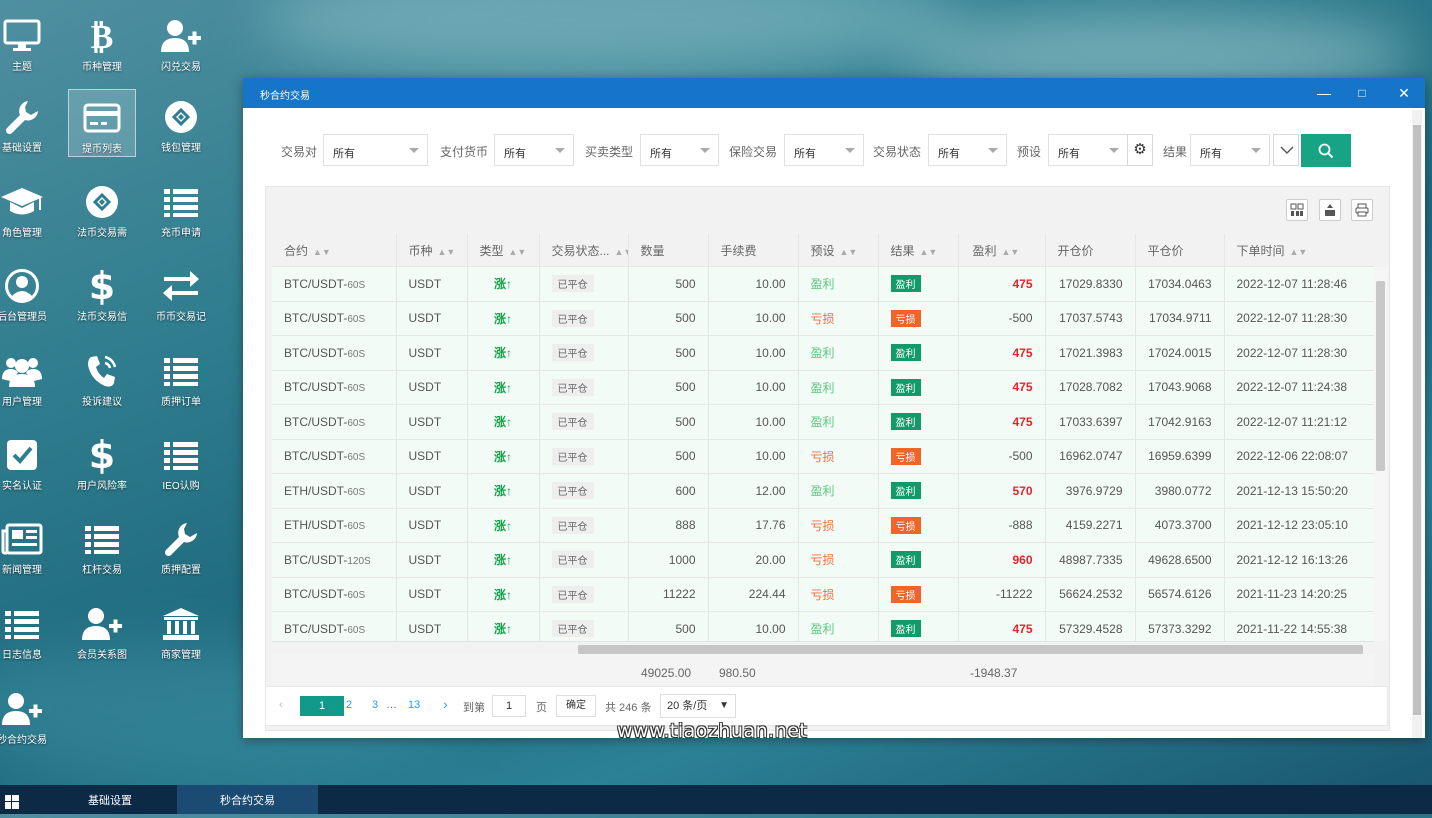 Image resolution: width=1432 pixels, height=818 pixels. I want to click on filter-status-select: 所有, so click(967, 150).